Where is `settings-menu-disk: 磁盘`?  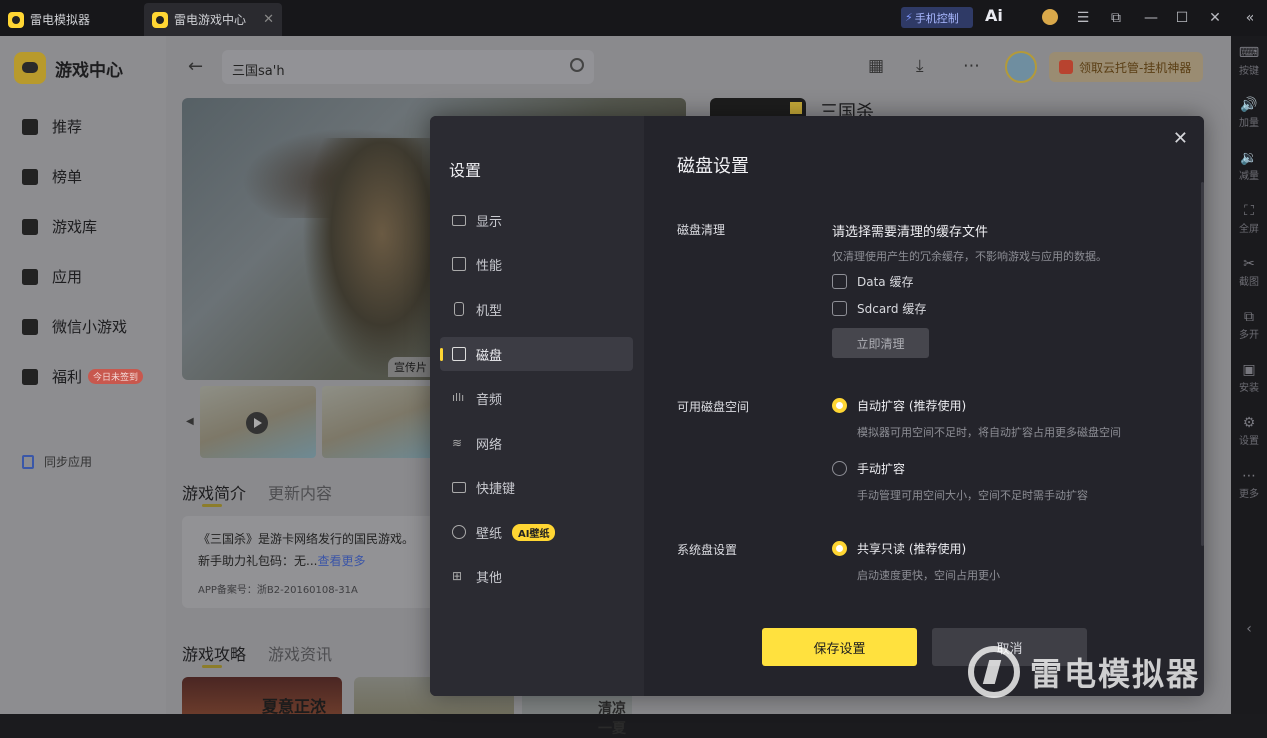
settings-menu-disk: 磁盘 is located at coordinates (536, 354).